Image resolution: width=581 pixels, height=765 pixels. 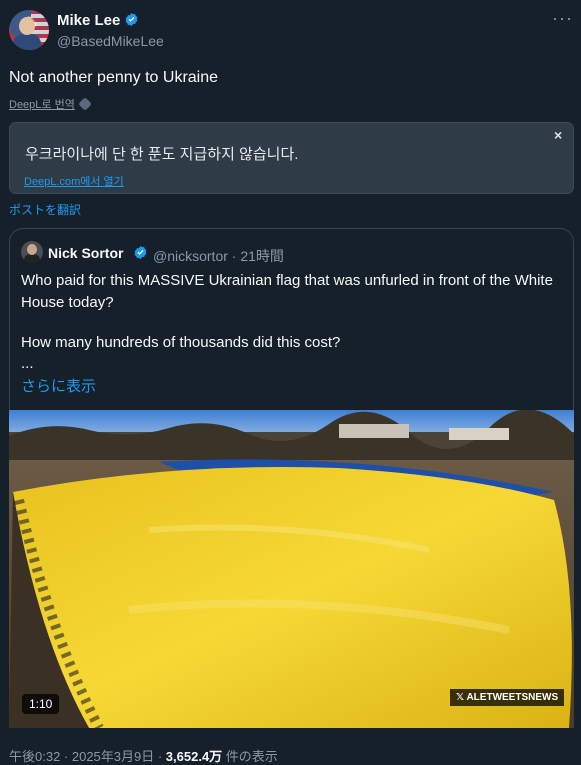 What do you see at coordinates (85, 104) in the screenshot?
I see `deepl-icon` at bounding box center [85, 104].